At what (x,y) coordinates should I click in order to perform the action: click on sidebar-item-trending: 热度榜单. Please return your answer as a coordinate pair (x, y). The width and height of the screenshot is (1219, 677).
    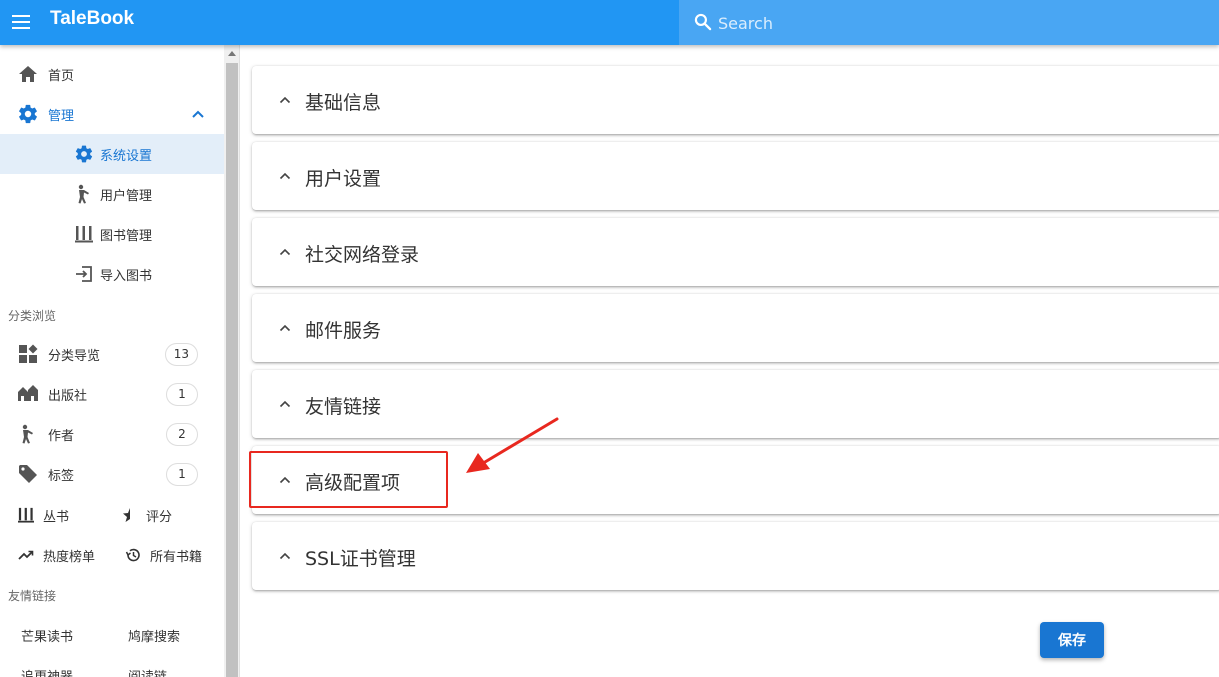
    Looking at the image, I should click on (56, 555).